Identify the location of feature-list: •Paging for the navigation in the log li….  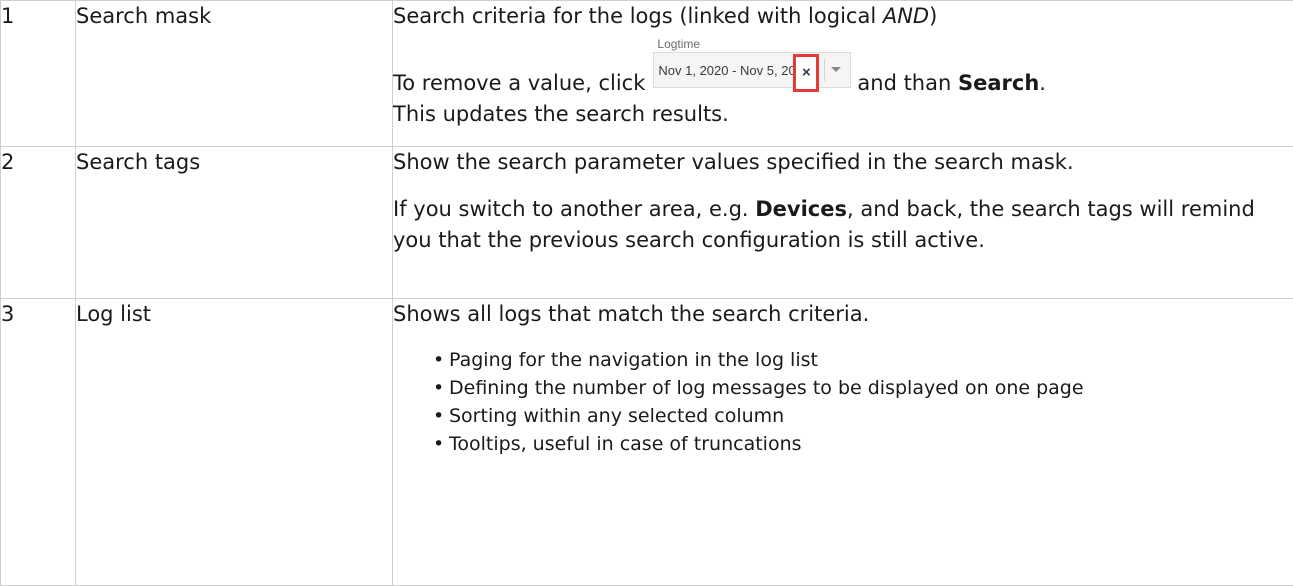
(843, 402).